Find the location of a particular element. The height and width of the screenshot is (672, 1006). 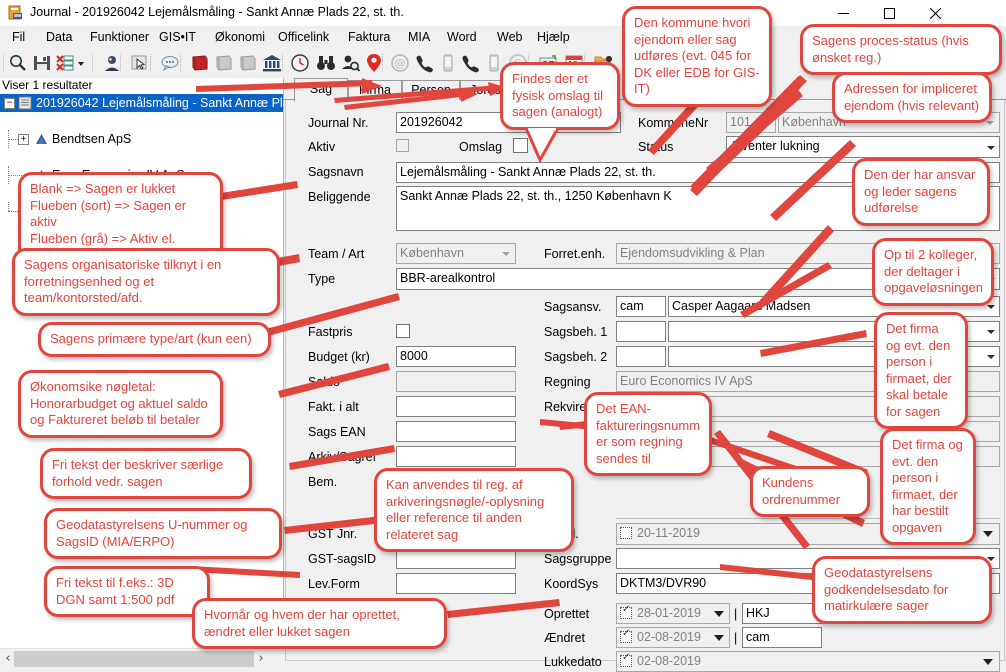

menu-item-officelink: Officelink is located at coordinates (303, 37).